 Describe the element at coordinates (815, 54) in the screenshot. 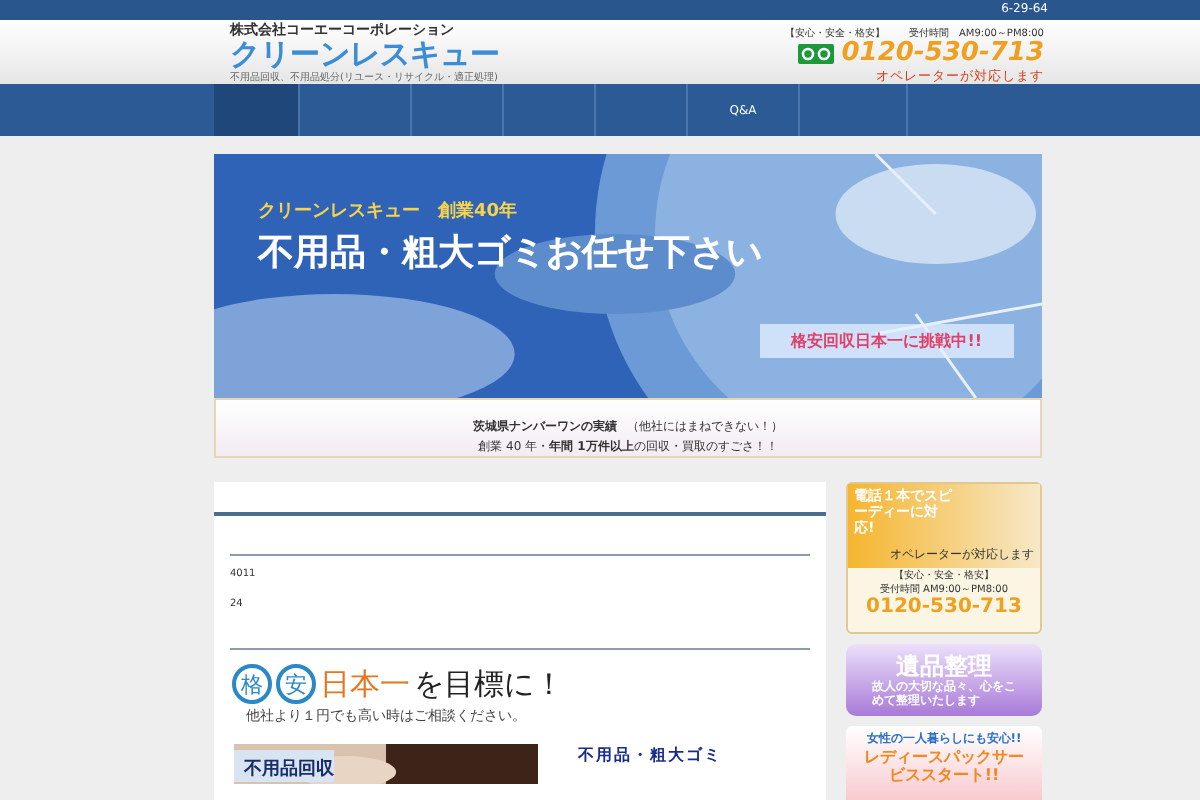

I see `phone-icon` at that location.